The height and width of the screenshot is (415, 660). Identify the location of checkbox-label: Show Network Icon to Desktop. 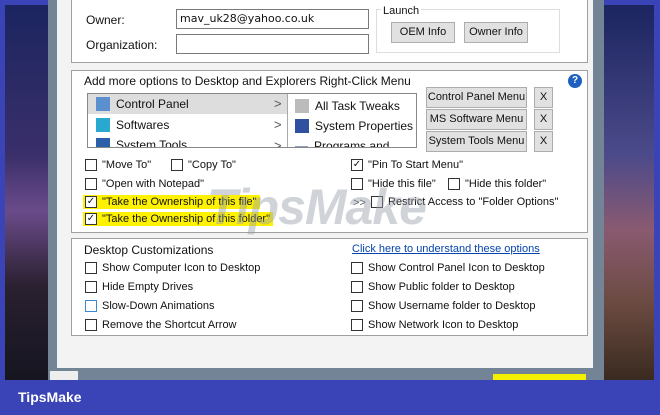
(443, 325).